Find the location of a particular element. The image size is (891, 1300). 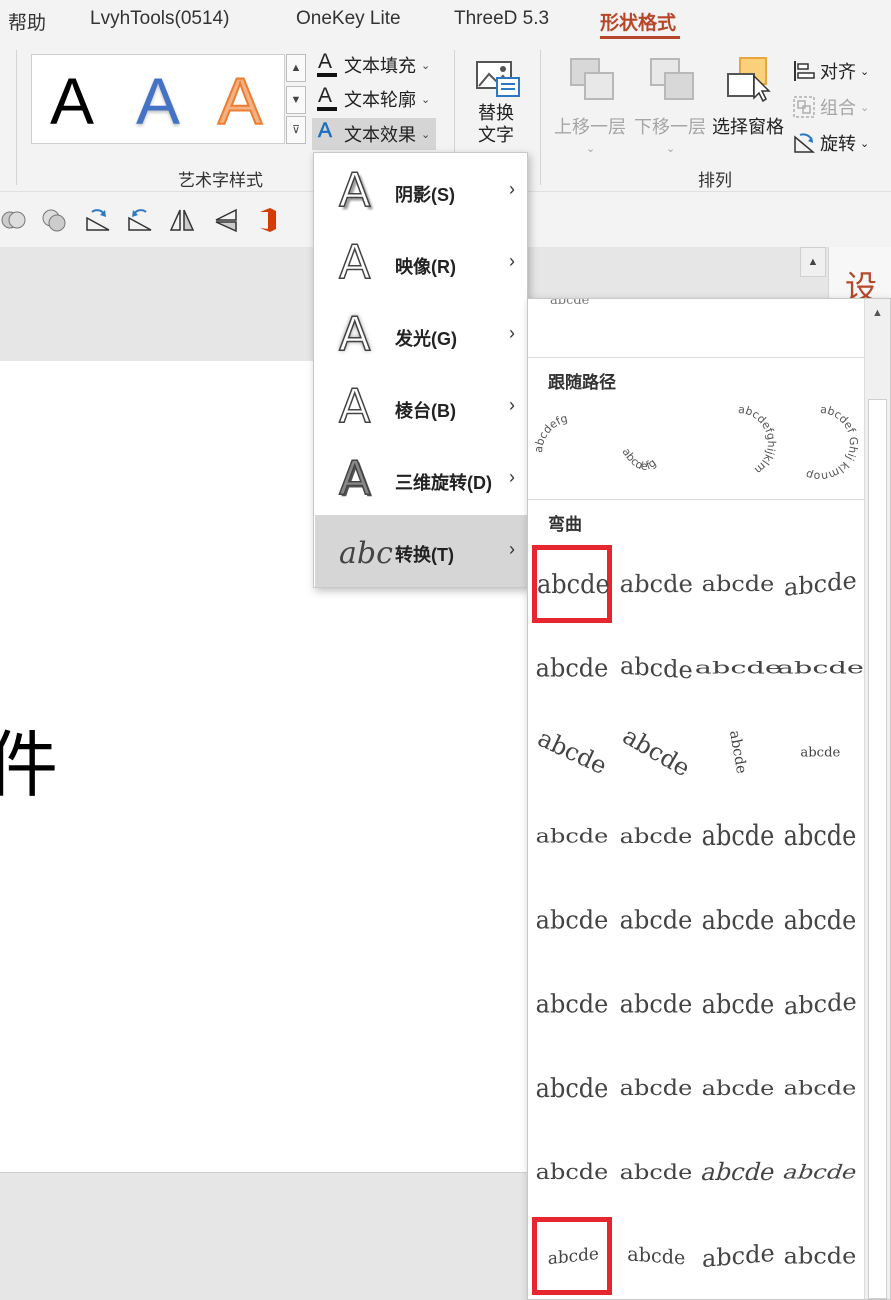

group-button: 组合 ⌄ is located at coordinates (830, 107).